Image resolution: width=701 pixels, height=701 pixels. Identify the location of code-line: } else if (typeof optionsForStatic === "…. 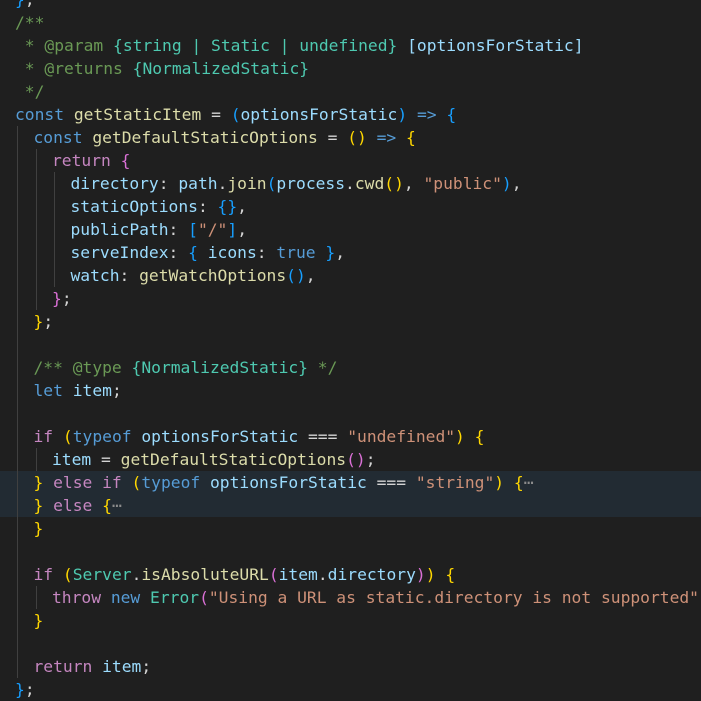
(350, 482).